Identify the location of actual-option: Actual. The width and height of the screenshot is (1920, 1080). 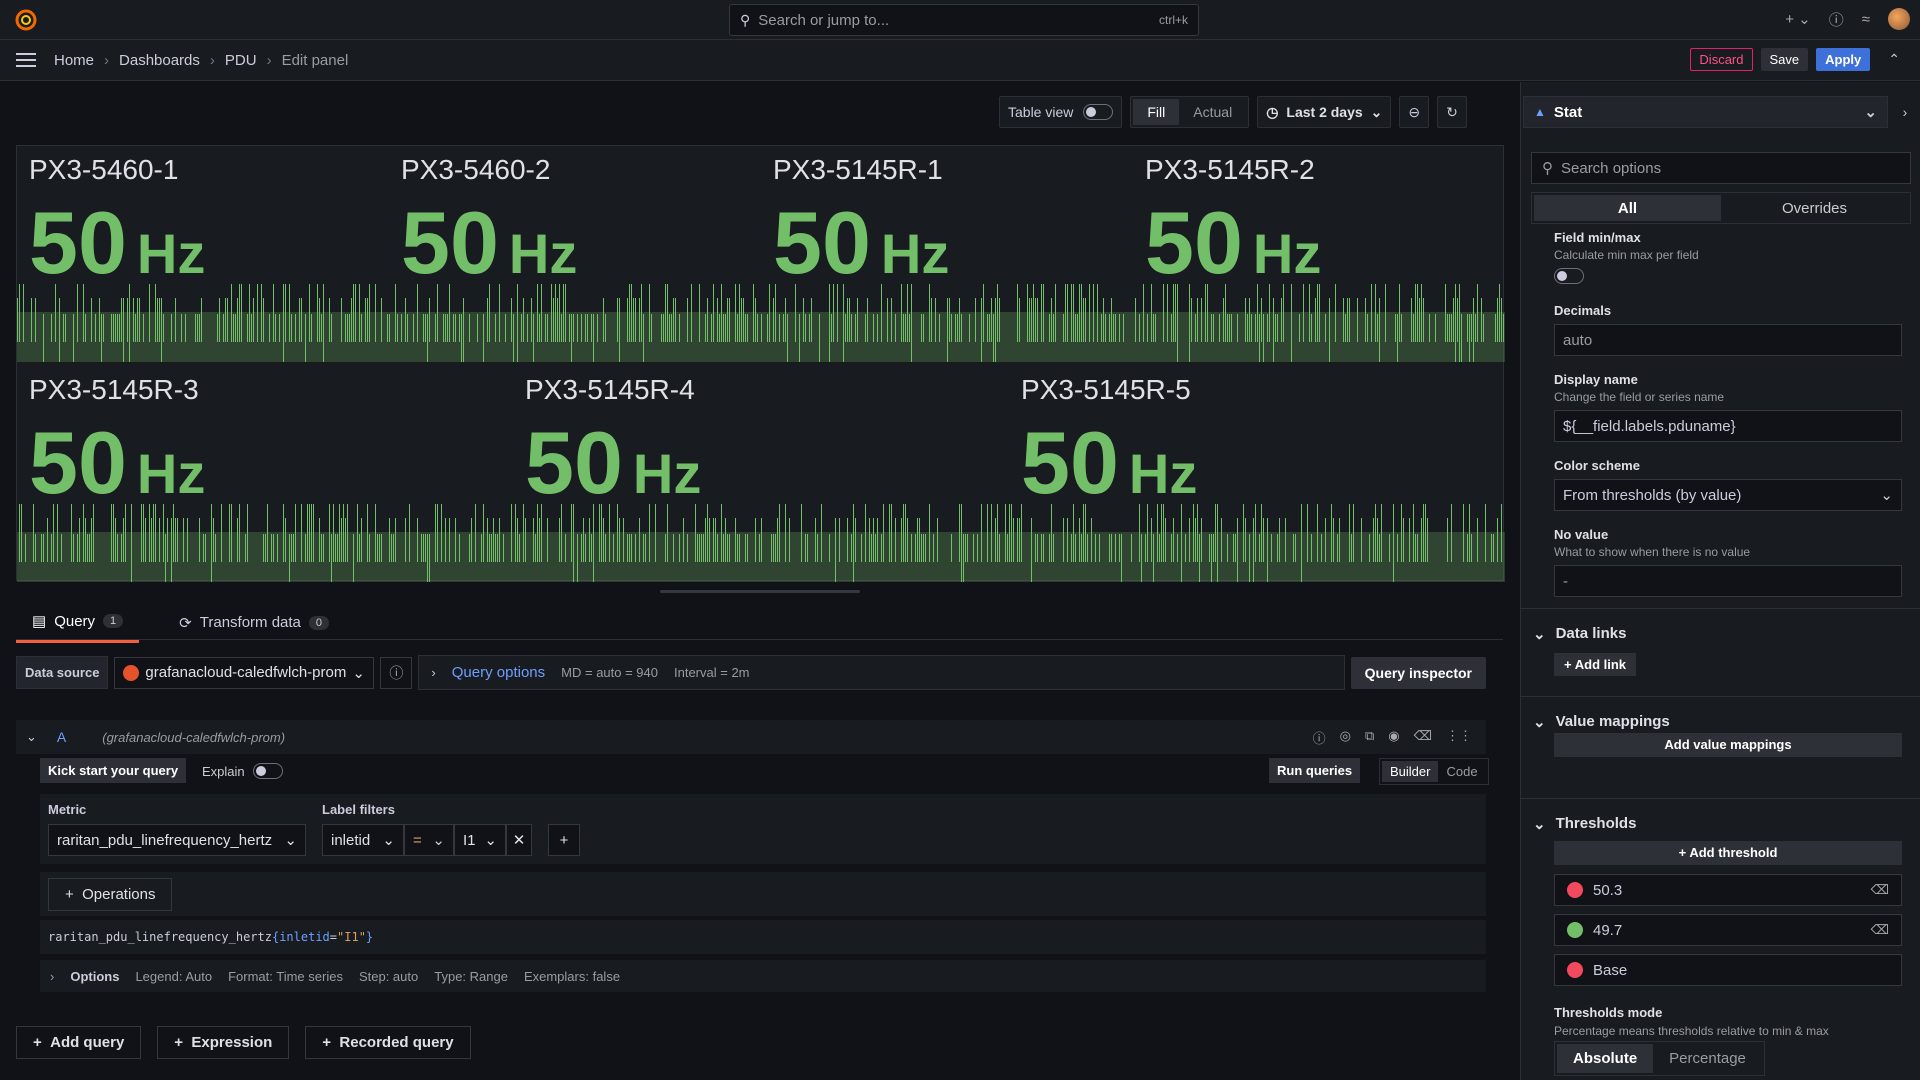
(1212, 112).